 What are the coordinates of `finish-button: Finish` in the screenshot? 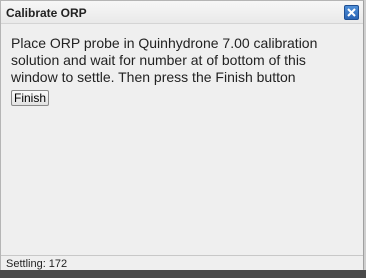 It's located at (30, 98).